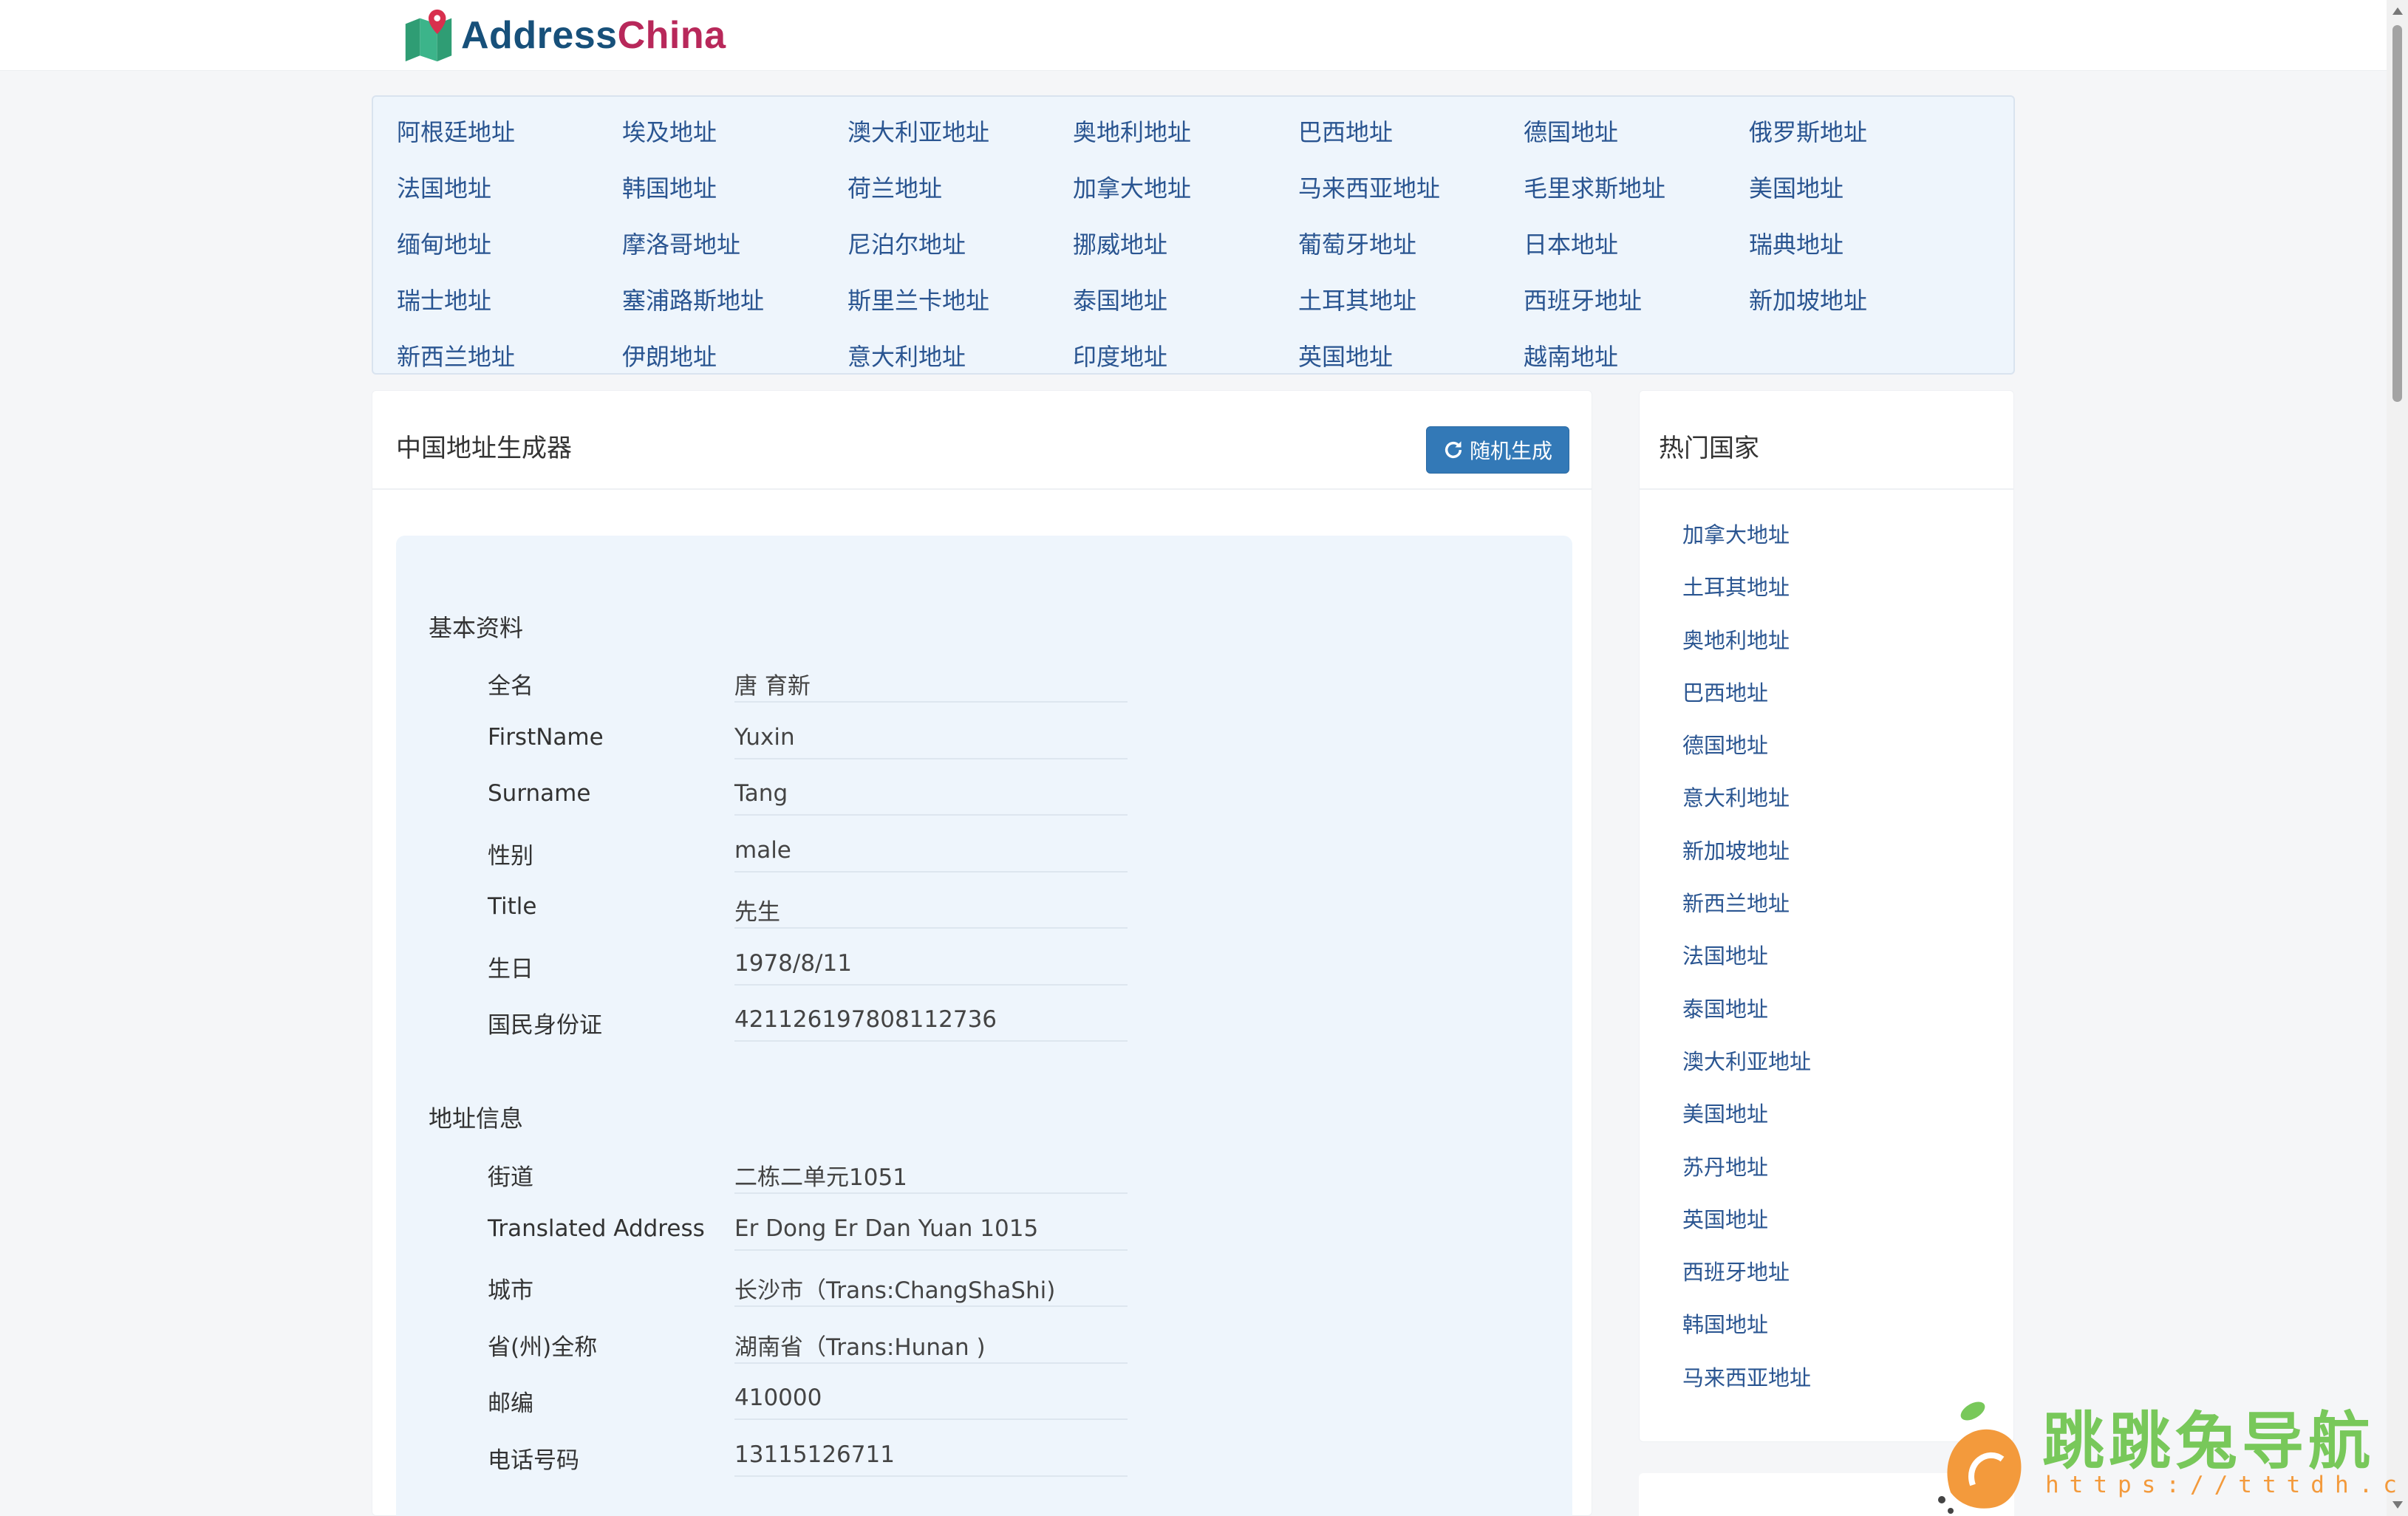 Image resolution: width=2408 pixels, height=1516 pixels. I want to click on info-row: 性别 male, so click(984, 853).